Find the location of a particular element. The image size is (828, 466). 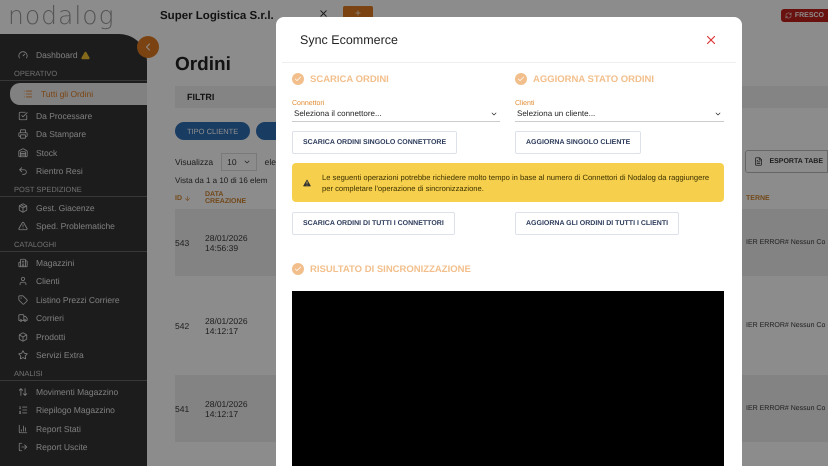

sidebar-item: Report Stati is located at coordinates (73, 429).